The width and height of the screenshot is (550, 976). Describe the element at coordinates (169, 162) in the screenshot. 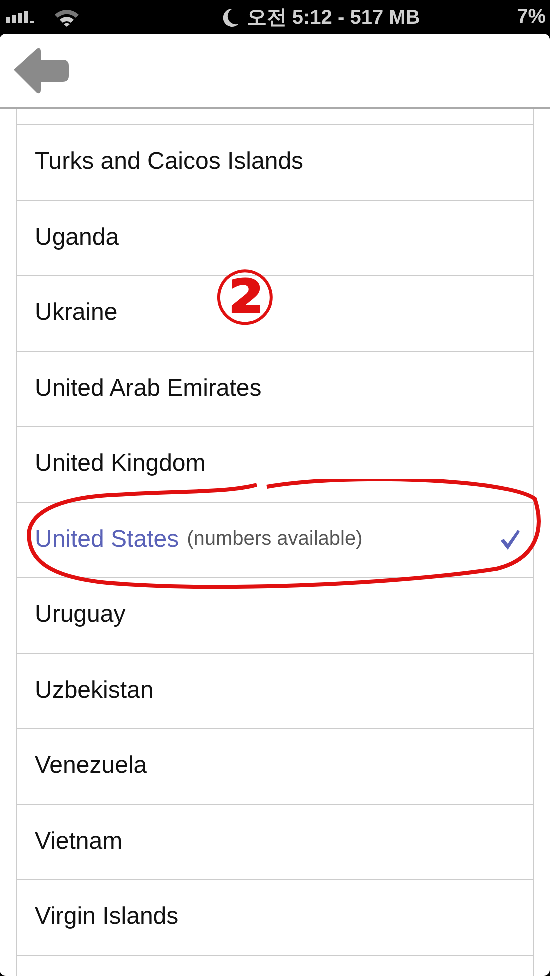

I see `country-name: Turks and Caicos Islands` at that location.